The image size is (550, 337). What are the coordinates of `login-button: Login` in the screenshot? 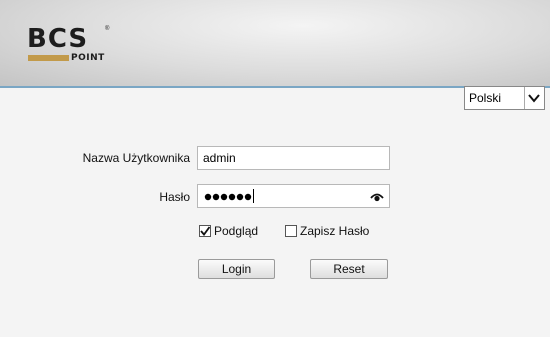 It's located at (236, 269).